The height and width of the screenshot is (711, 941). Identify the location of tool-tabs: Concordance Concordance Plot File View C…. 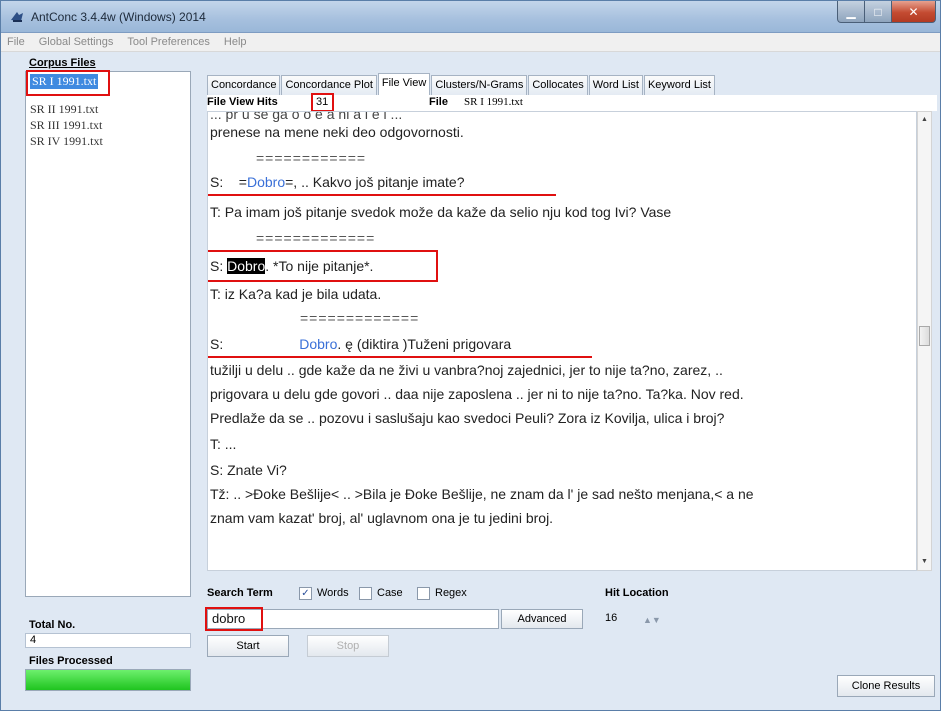
(461, 84).